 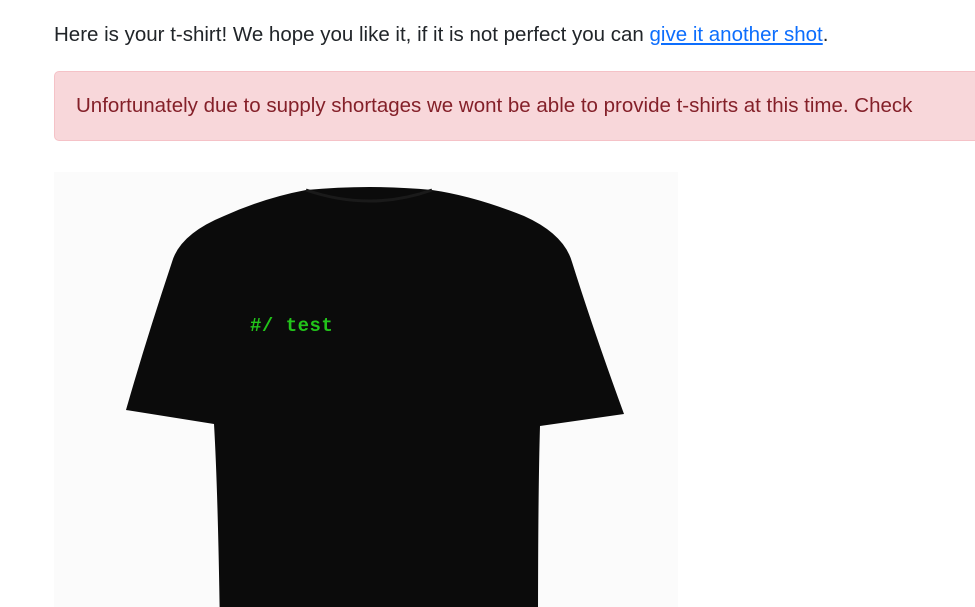 I want to click on tshirt-print-text: #/ test, so click(x=292, y=326).